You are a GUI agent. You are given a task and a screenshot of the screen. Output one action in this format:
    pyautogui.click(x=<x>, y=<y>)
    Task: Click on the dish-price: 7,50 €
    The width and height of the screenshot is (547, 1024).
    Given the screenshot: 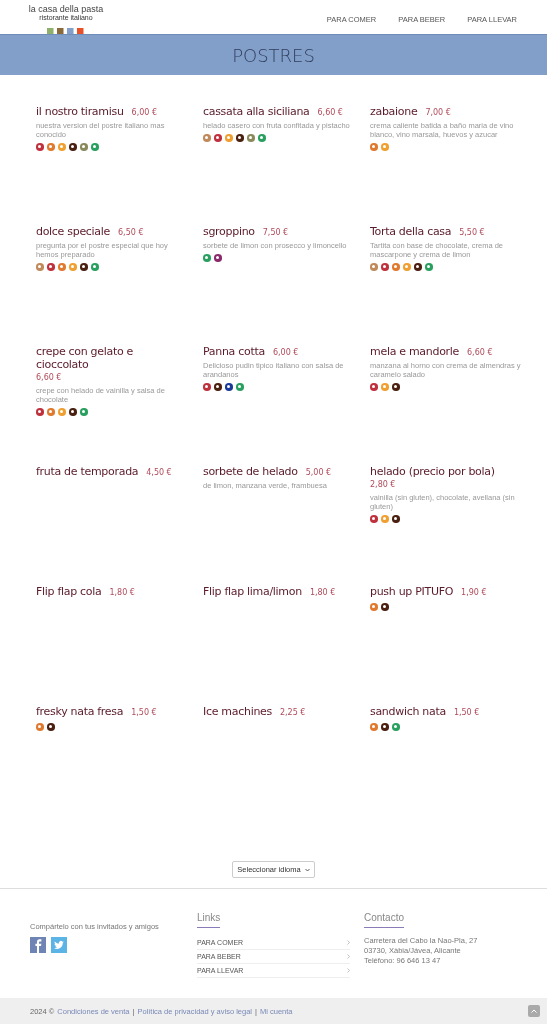 What is the action you would take?
    pyautogui.click(x=275, y=233)
    